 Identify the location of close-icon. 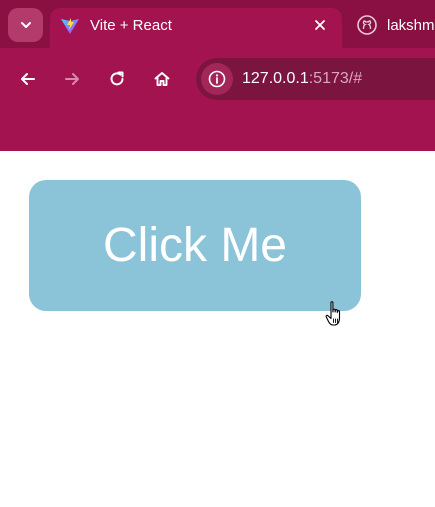
(320, 25).